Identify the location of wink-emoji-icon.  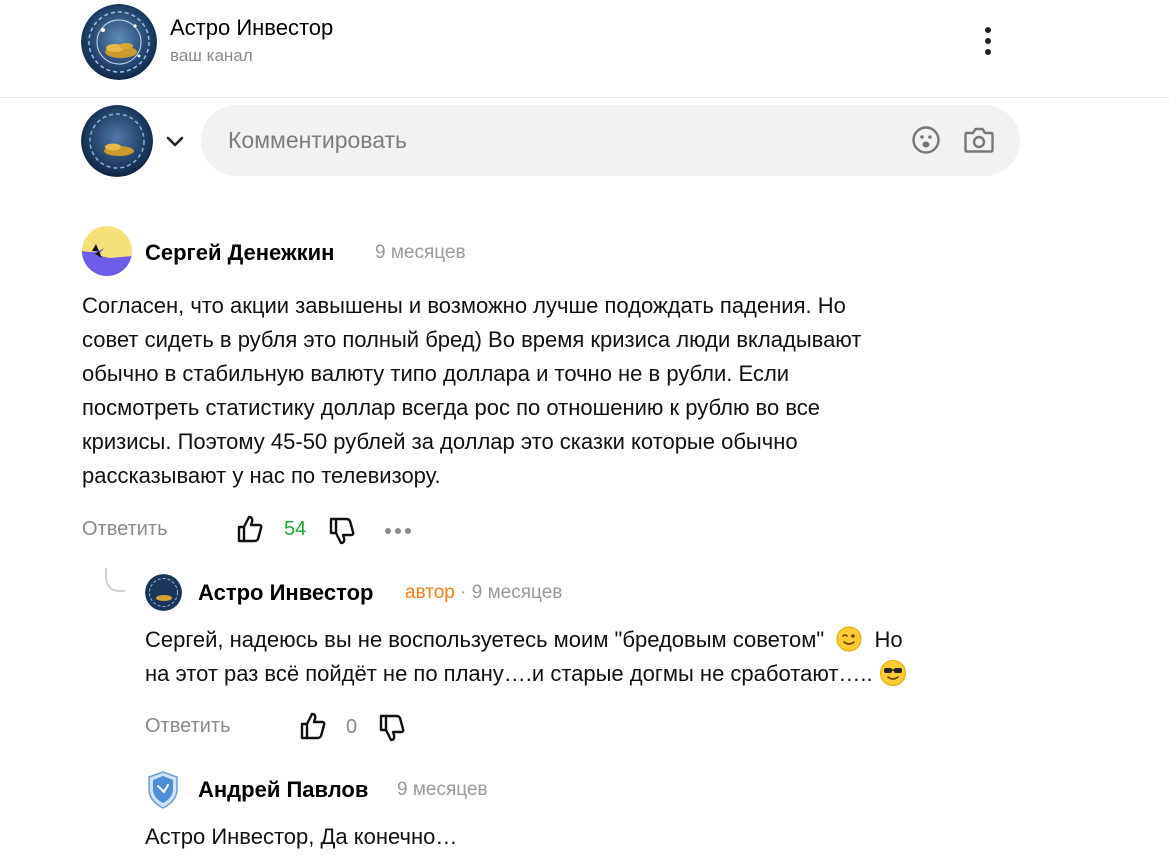
(849, 639).